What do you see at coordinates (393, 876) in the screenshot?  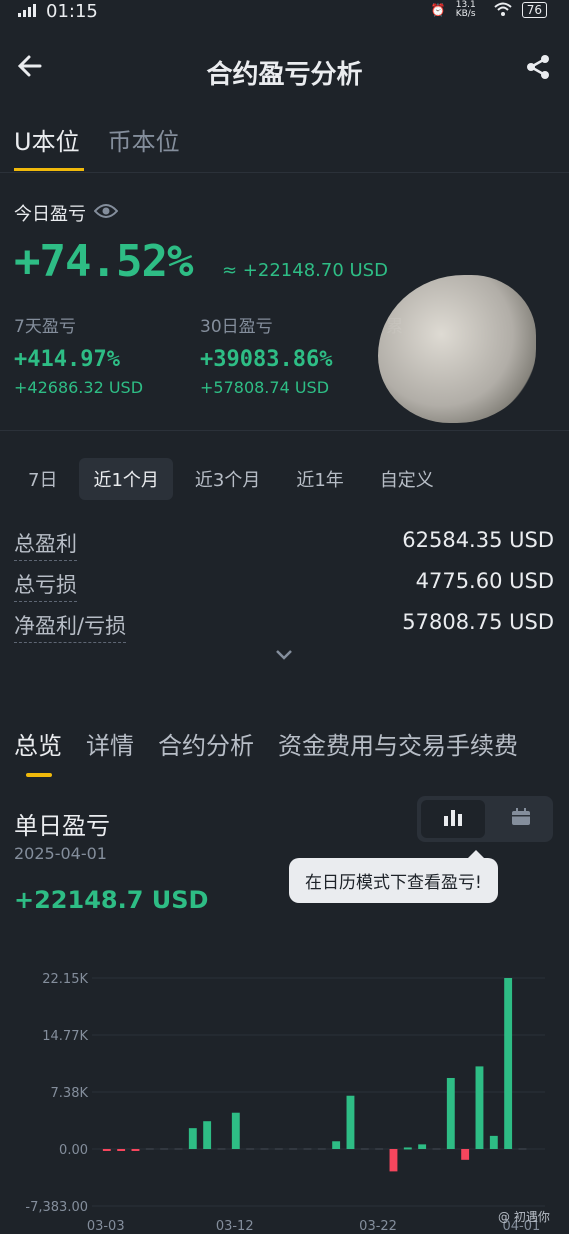 I see `calendar-tooltip: 在日历模式下查看盈亏!` at bounding box center [393, 876].